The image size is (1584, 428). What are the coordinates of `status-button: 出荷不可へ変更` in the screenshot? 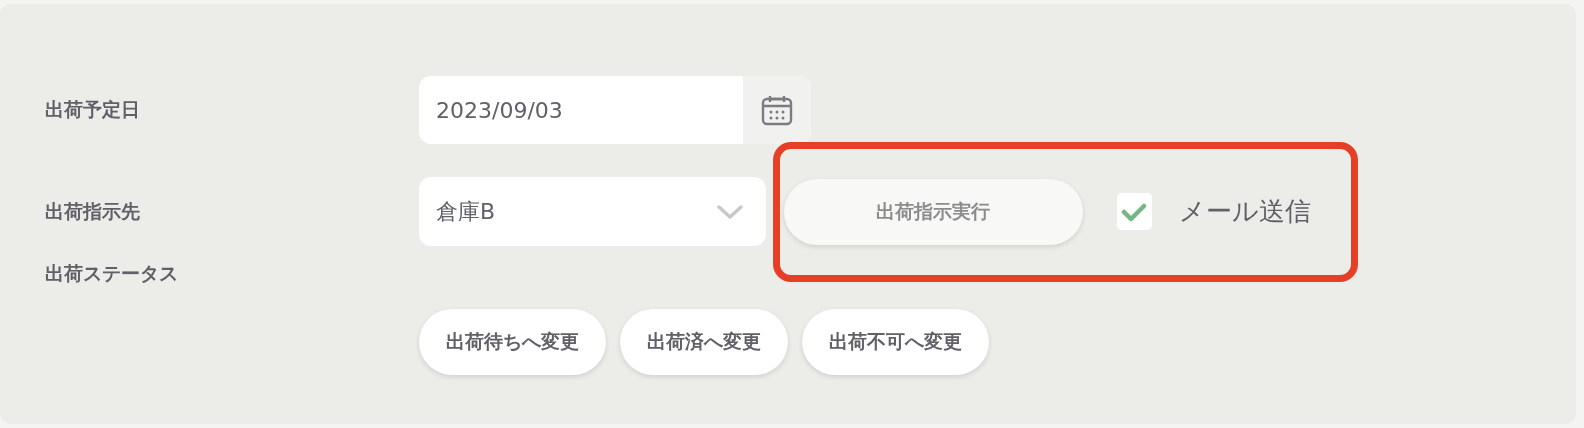 It's located at (895, 342).